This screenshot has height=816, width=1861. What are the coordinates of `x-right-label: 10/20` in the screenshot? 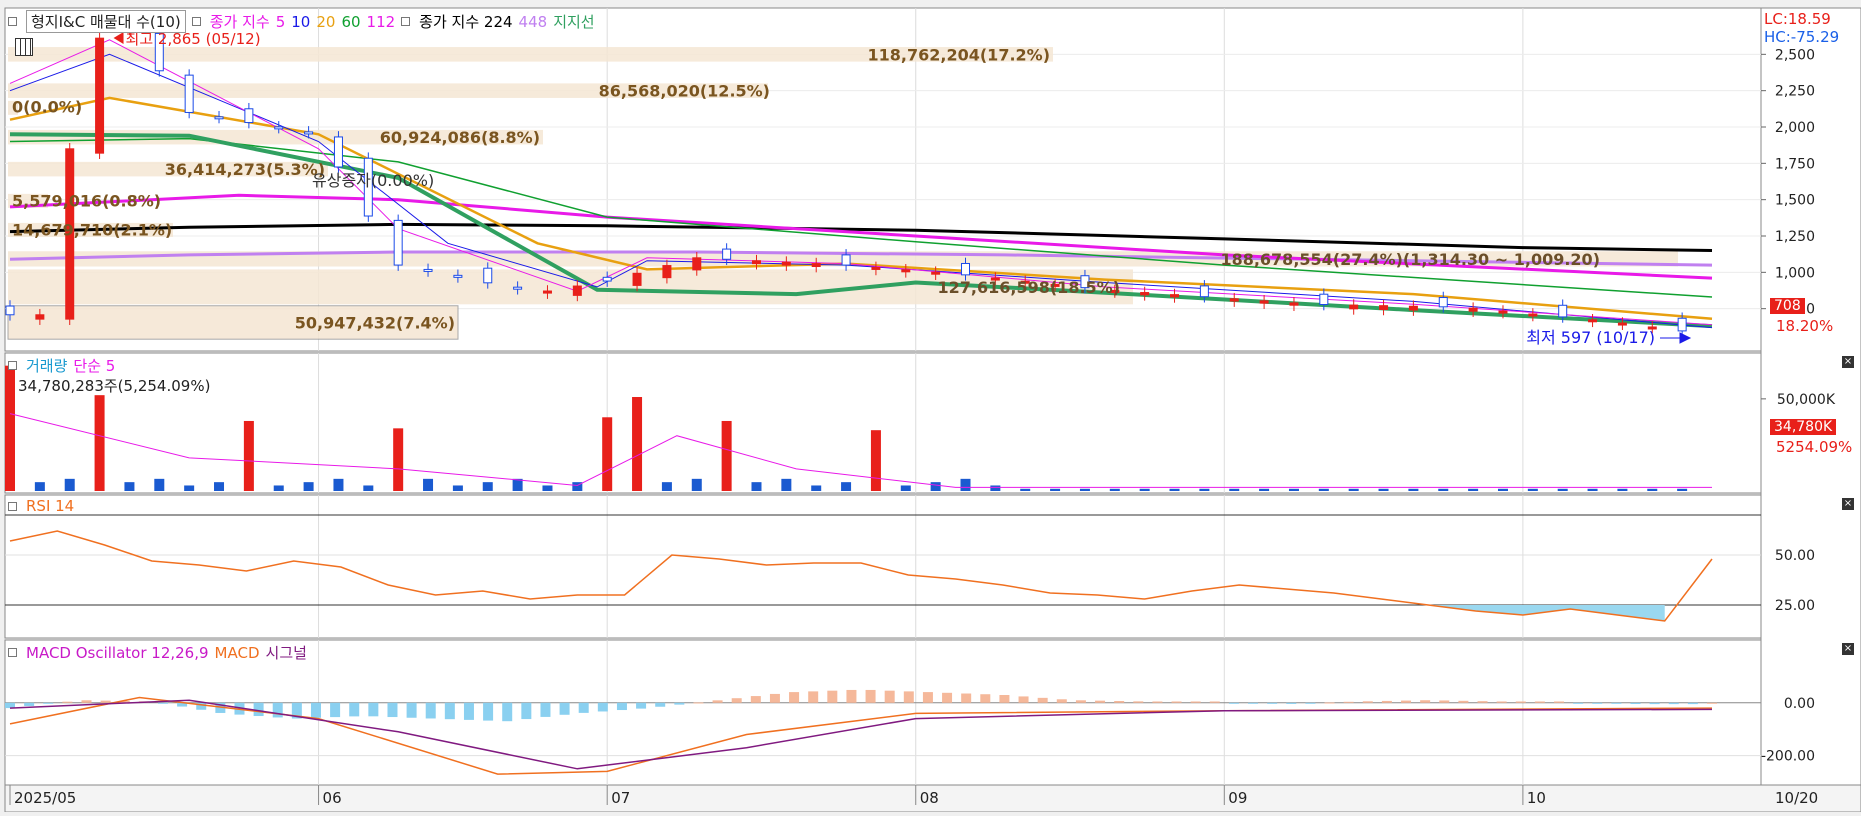 It's located at (1796, 798).